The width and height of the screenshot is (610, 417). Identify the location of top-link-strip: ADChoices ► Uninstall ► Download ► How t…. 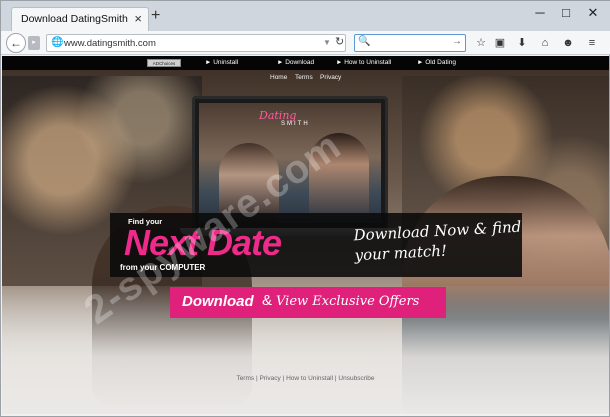
(305, 63).